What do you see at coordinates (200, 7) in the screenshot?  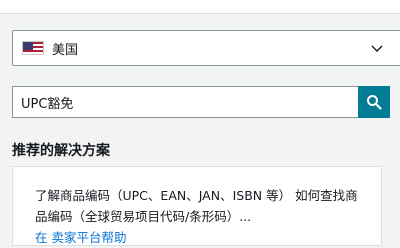 I see `top-bar` at bounding box center [200, 7].